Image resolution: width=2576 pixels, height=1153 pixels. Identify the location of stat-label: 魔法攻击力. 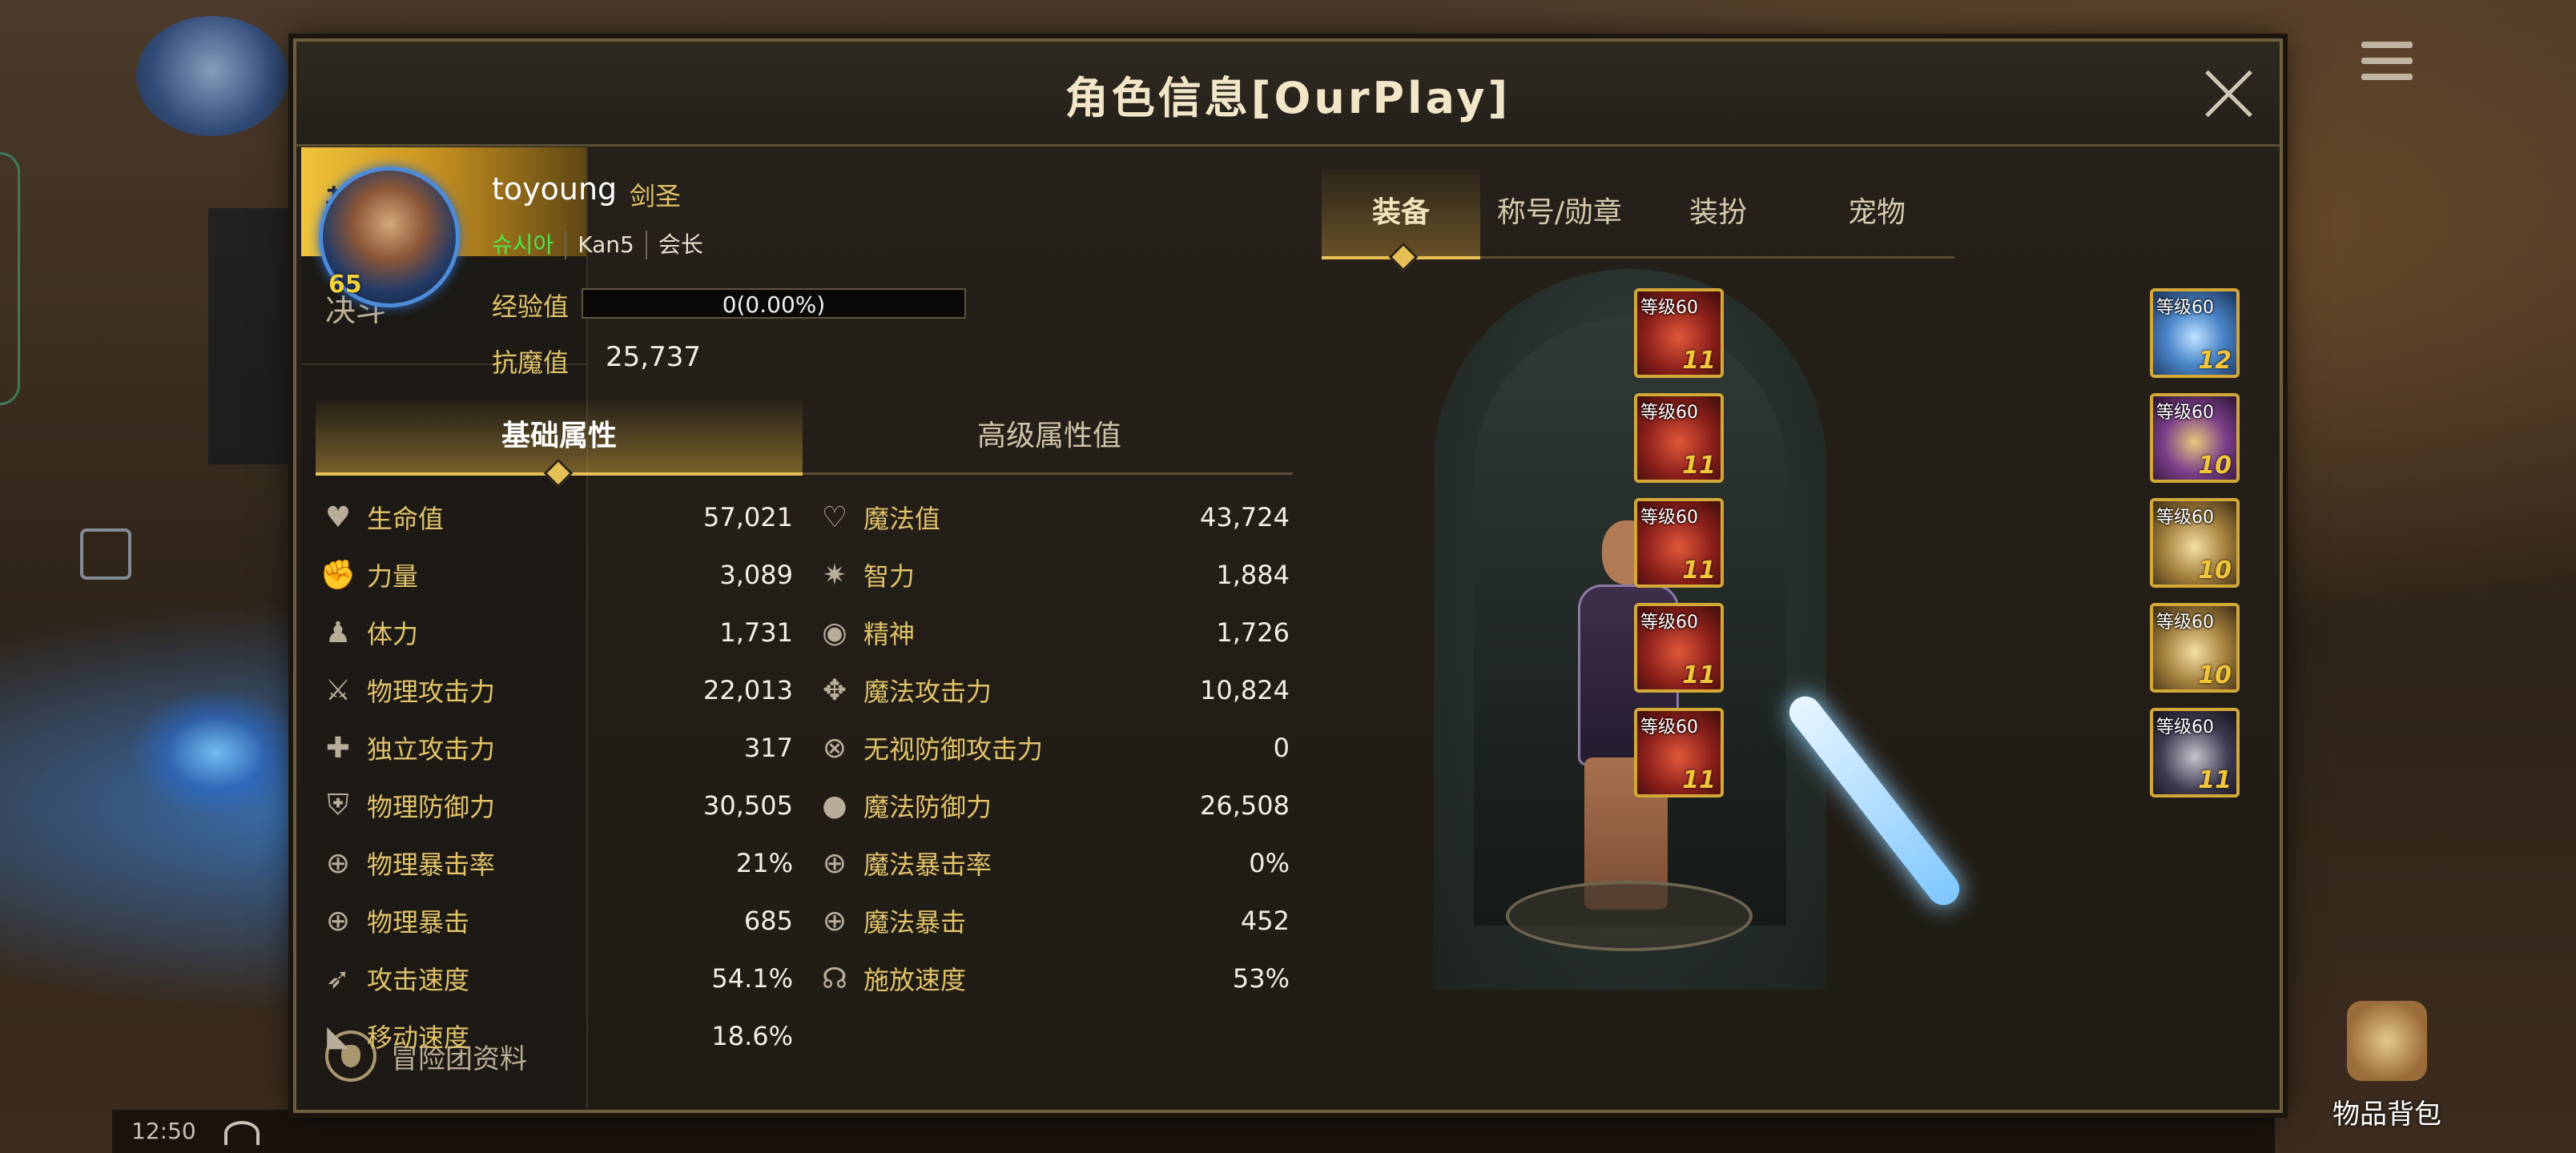
(928, 692).